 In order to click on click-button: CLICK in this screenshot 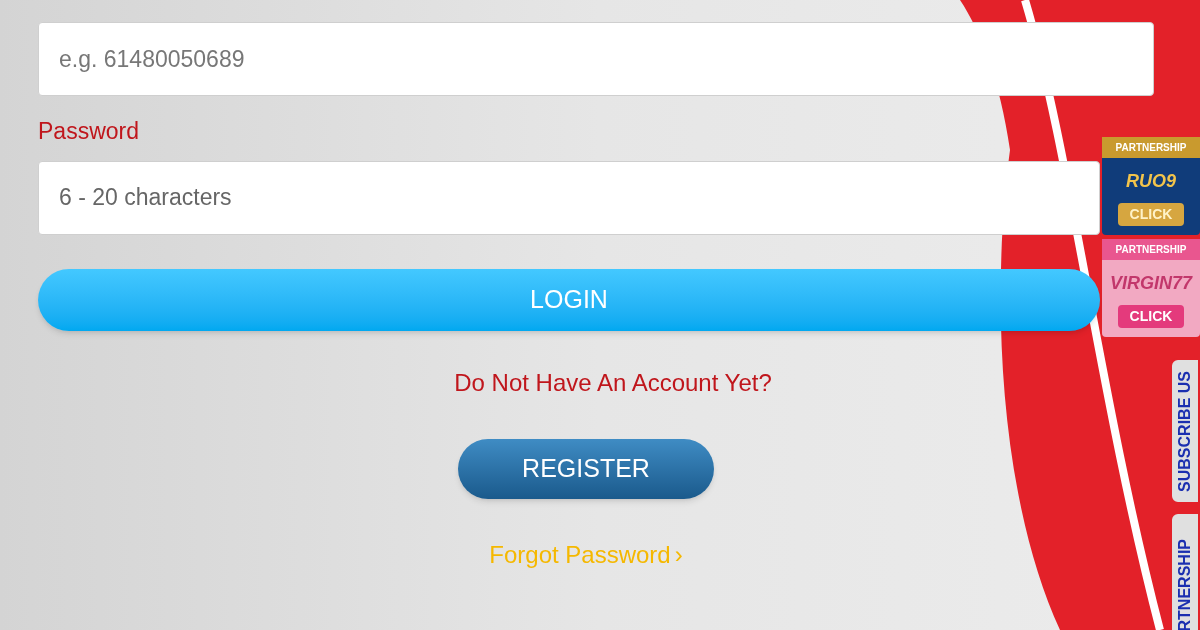, I will do `click(1151, 316)`.